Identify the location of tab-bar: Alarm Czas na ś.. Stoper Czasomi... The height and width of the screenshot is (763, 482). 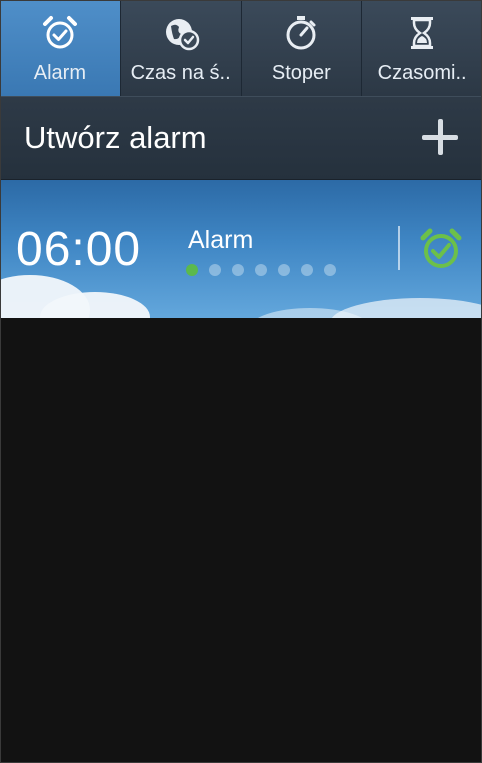
(241, 48).